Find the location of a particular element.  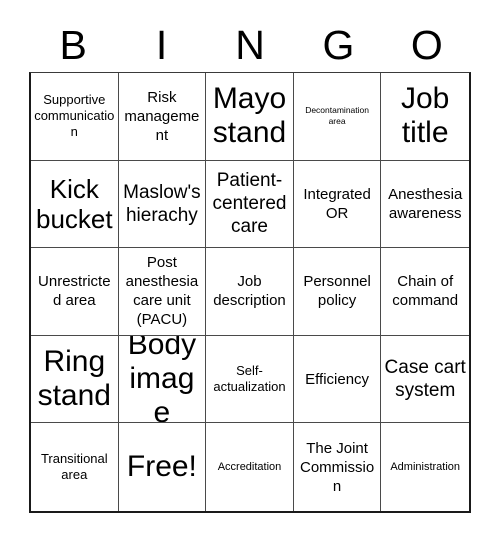

bingo-cell-label: Integrated OR is located at coordinates (337, 203).